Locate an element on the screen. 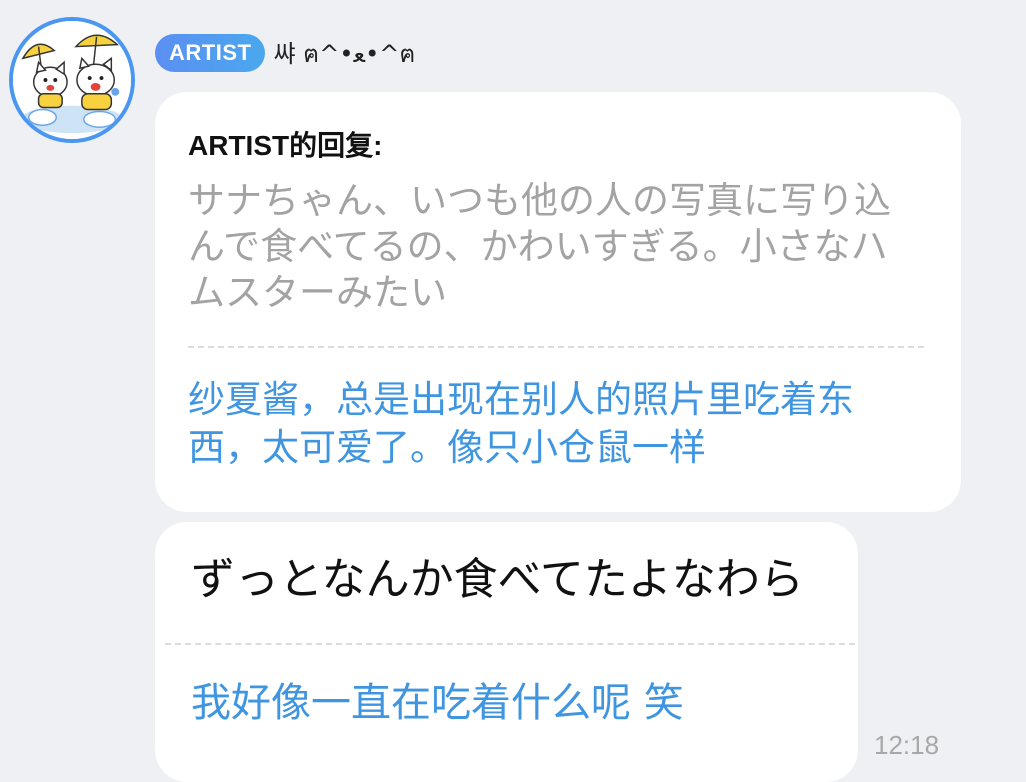 This screenshot has width=1026, height=782. message-header: ARTIST 쌰 ฅ^•ﻌ•^ฅ is located at coordinates (285, 53).